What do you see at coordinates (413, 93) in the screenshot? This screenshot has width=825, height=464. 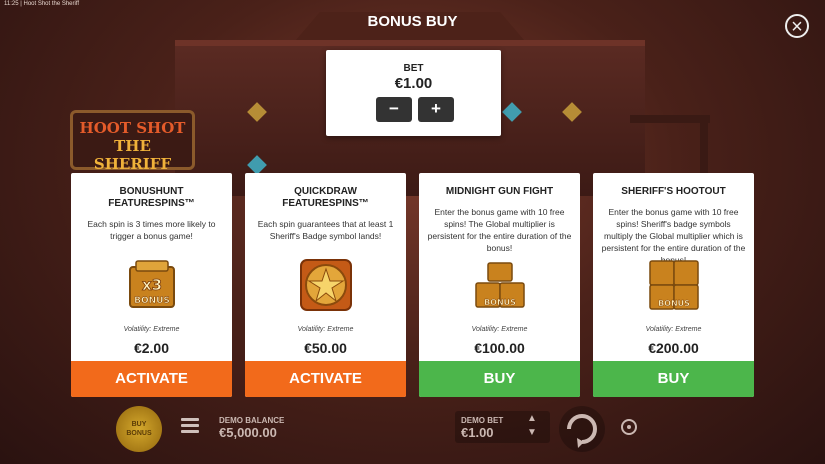 I see `bet-panel: BET €1.00 − +` at bounding box center [413, 93].